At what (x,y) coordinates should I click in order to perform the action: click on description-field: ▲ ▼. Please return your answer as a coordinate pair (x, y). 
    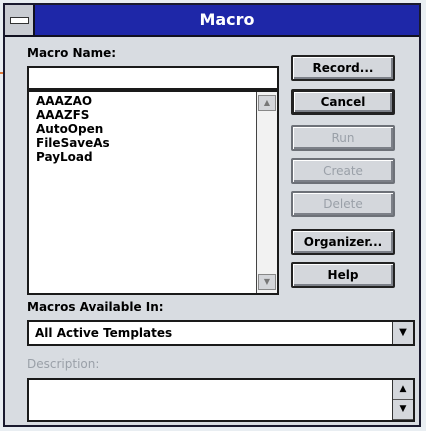
    Looking at the image, I should click on (221, 400).